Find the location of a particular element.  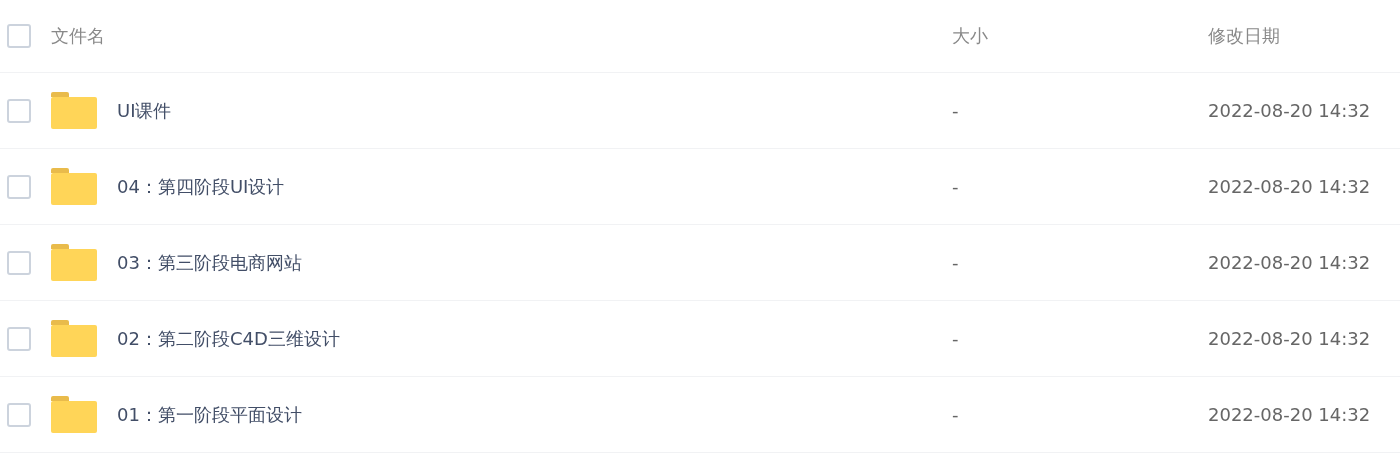

select-all-checkbox is located at coordinates (19, 36).